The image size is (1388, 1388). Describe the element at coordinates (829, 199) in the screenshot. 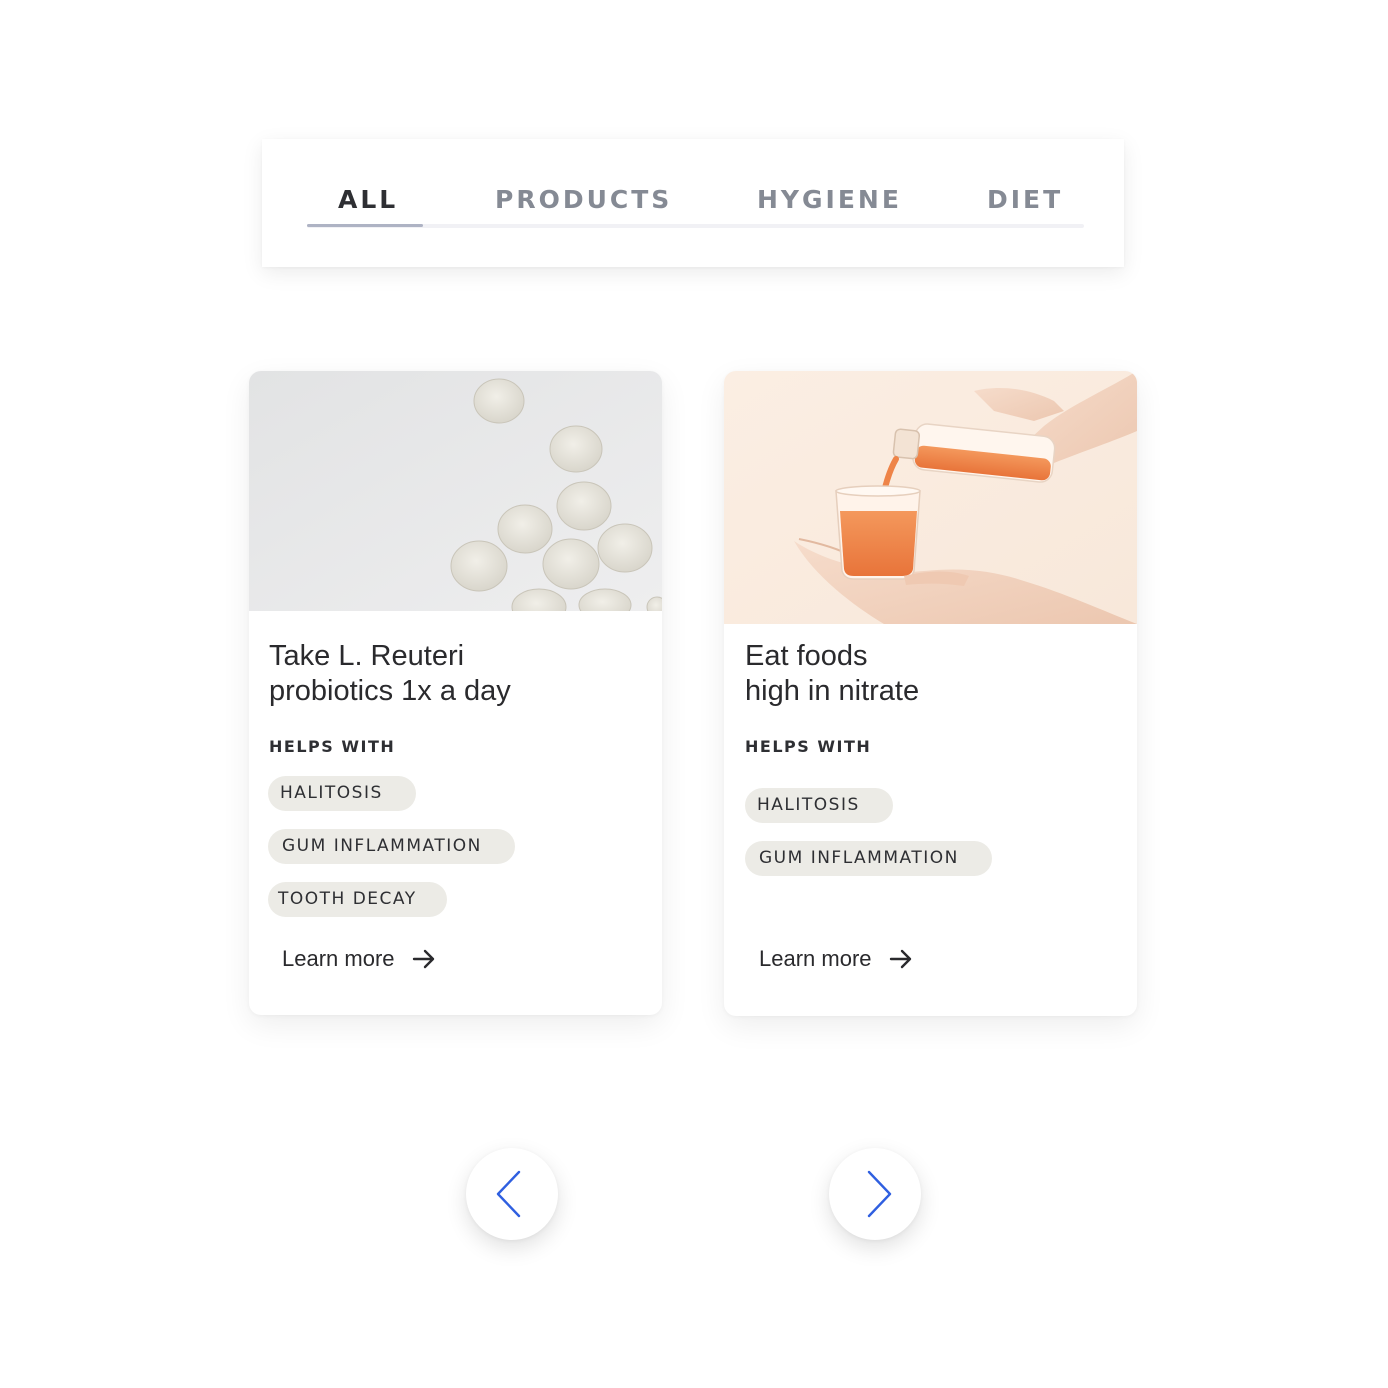

I see `tab-hygiene: HYGIENE` at that location.